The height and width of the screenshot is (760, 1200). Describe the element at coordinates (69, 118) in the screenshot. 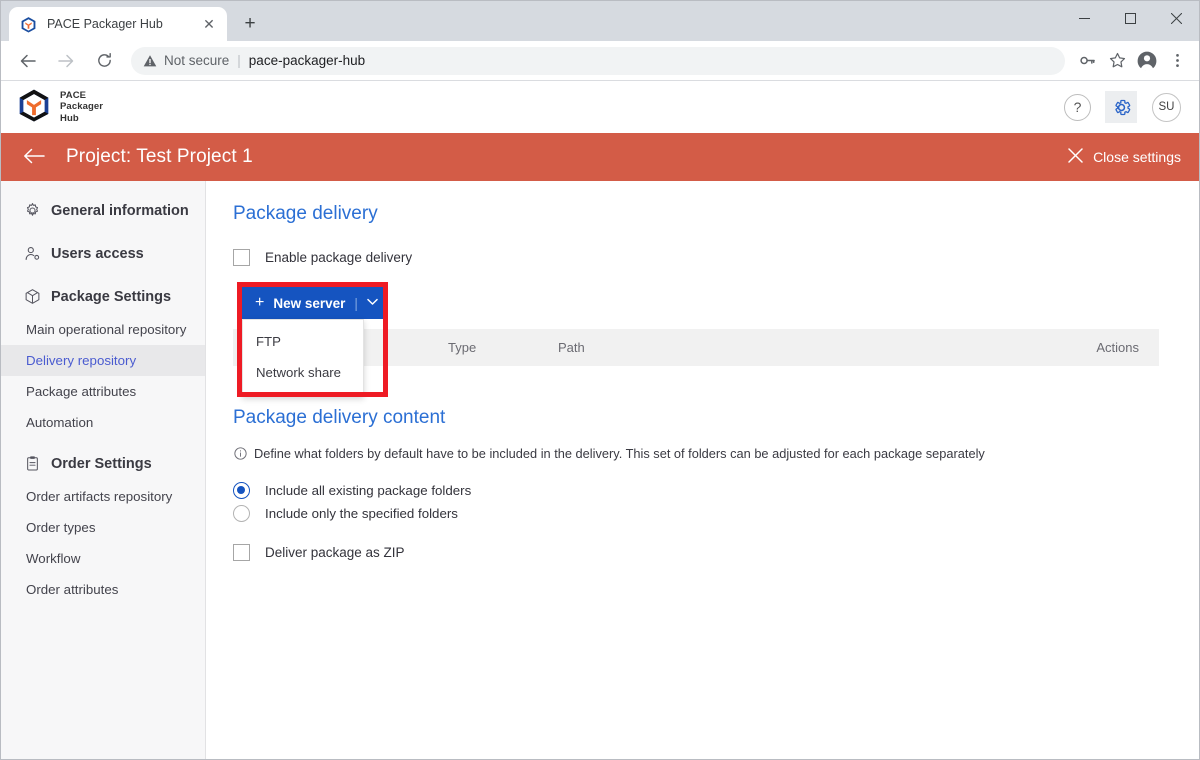

I see `brand-line-3: Hub` at that location.